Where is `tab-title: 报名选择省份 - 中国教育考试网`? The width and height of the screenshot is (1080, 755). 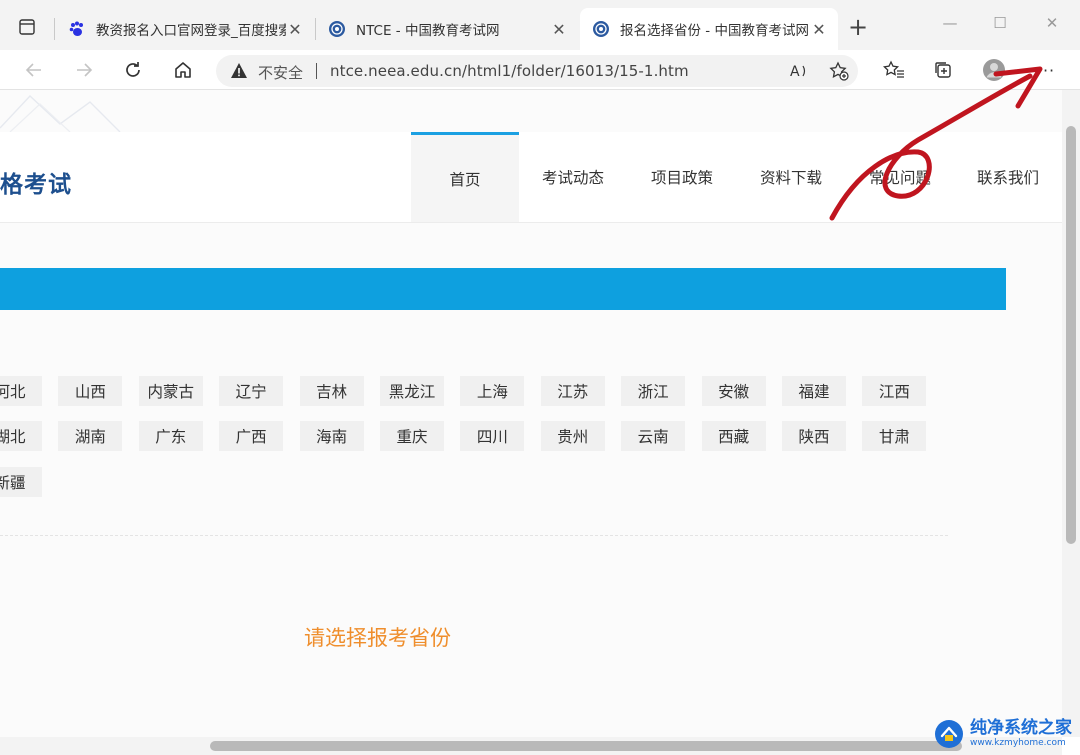 tab-title: 报名选择省份 - 中国教育考试网 is located at coordinates (714, 31).